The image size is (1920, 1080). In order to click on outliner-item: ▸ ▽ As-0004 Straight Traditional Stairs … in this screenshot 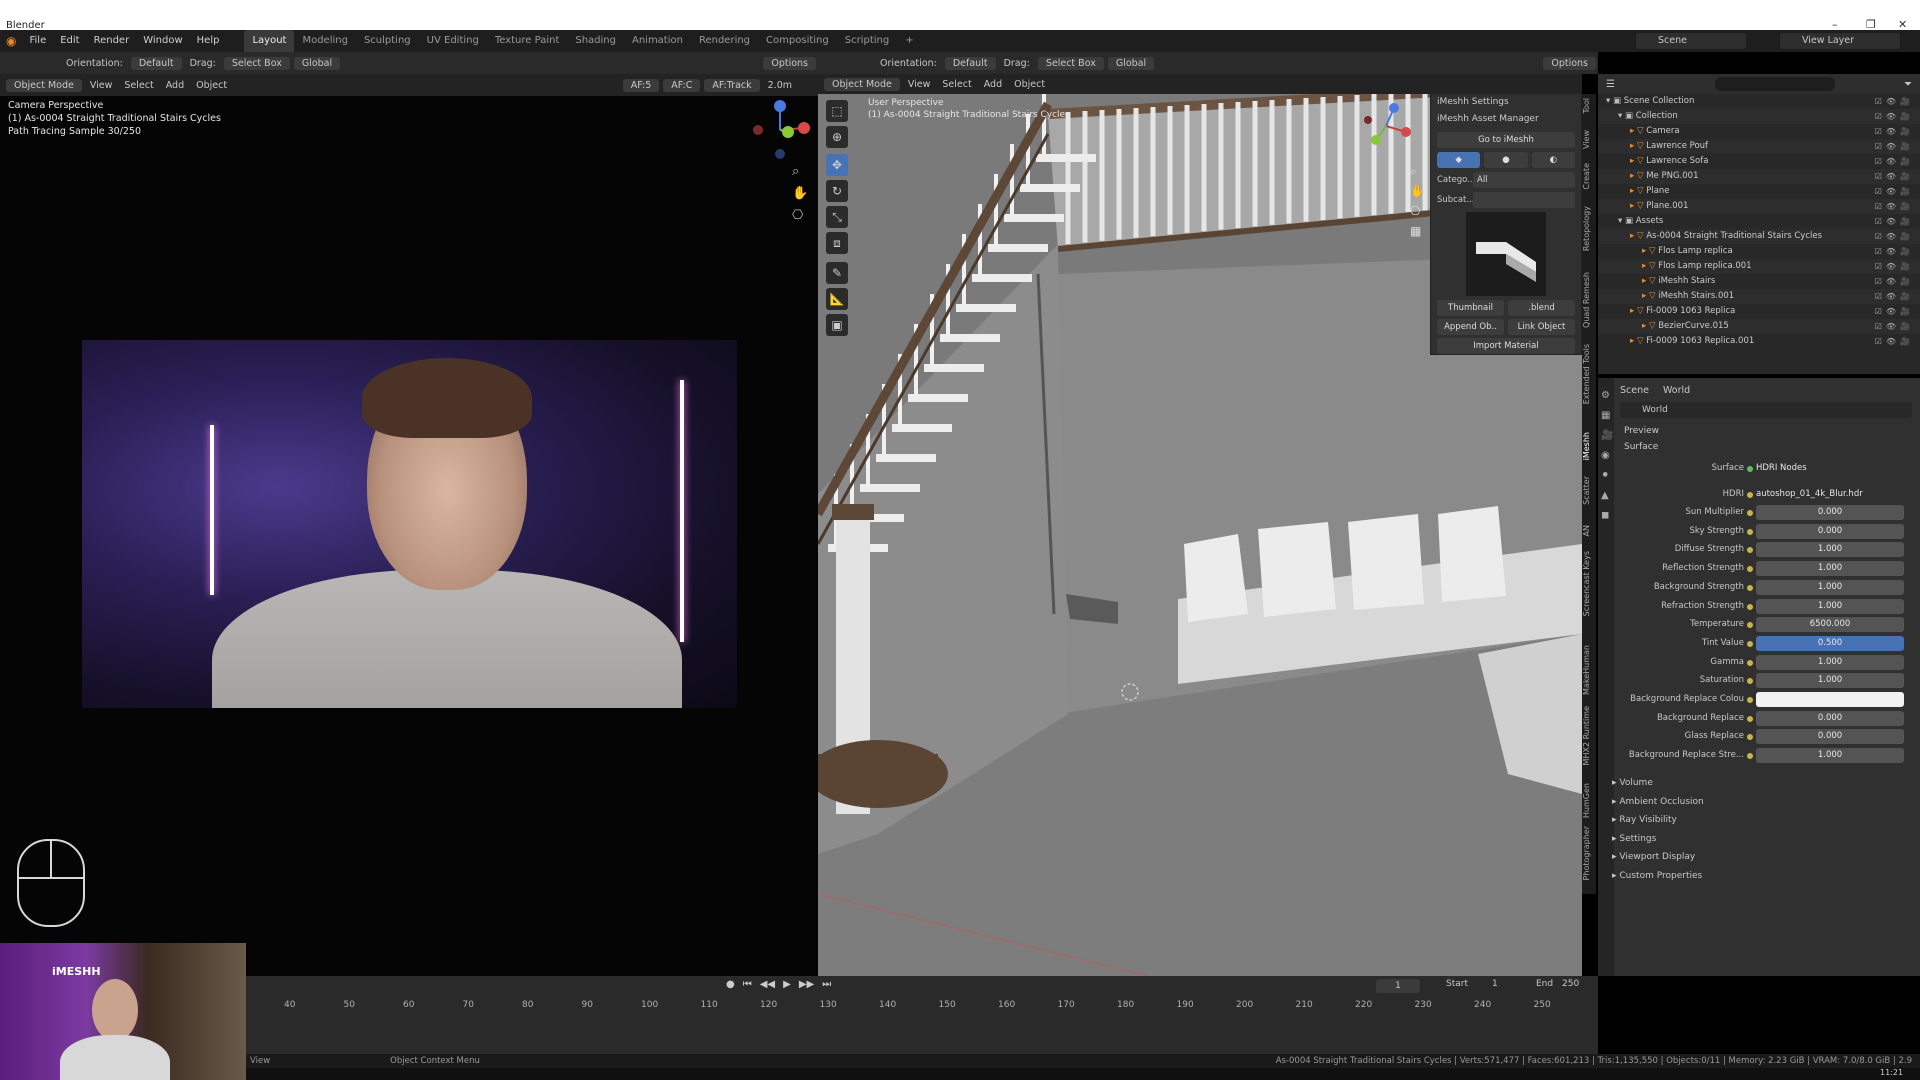, I will do `click(1759, 236)`.